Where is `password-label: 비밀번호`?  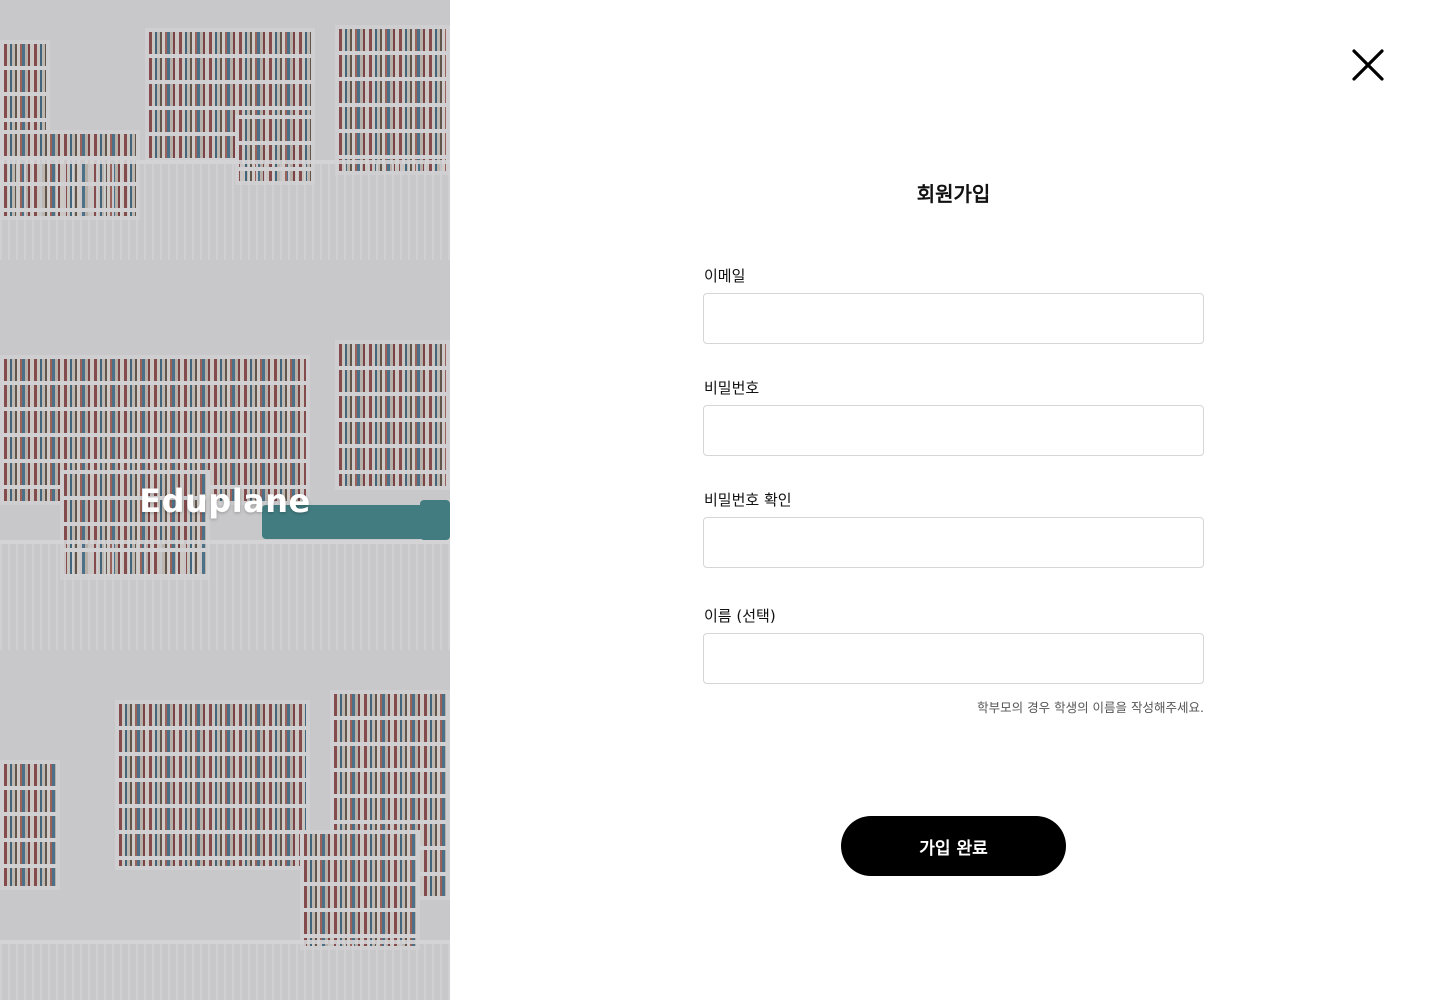 password-label: 비밀번호 is located at coordinates (732, 388).